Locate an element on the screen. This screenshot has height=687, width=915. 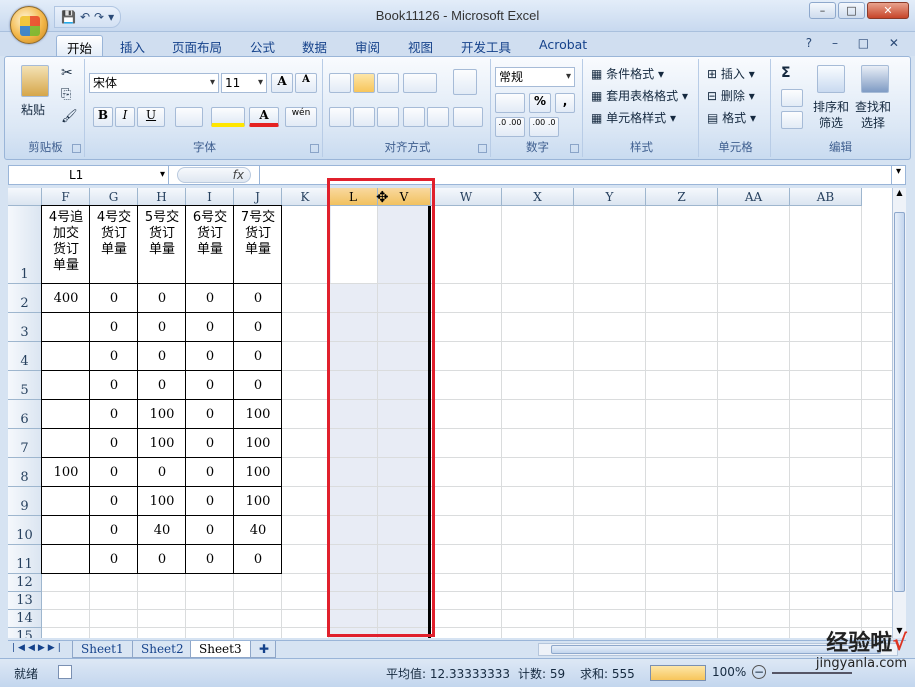
tab-developer: 开发工具 is located at coordinates (486, 45).